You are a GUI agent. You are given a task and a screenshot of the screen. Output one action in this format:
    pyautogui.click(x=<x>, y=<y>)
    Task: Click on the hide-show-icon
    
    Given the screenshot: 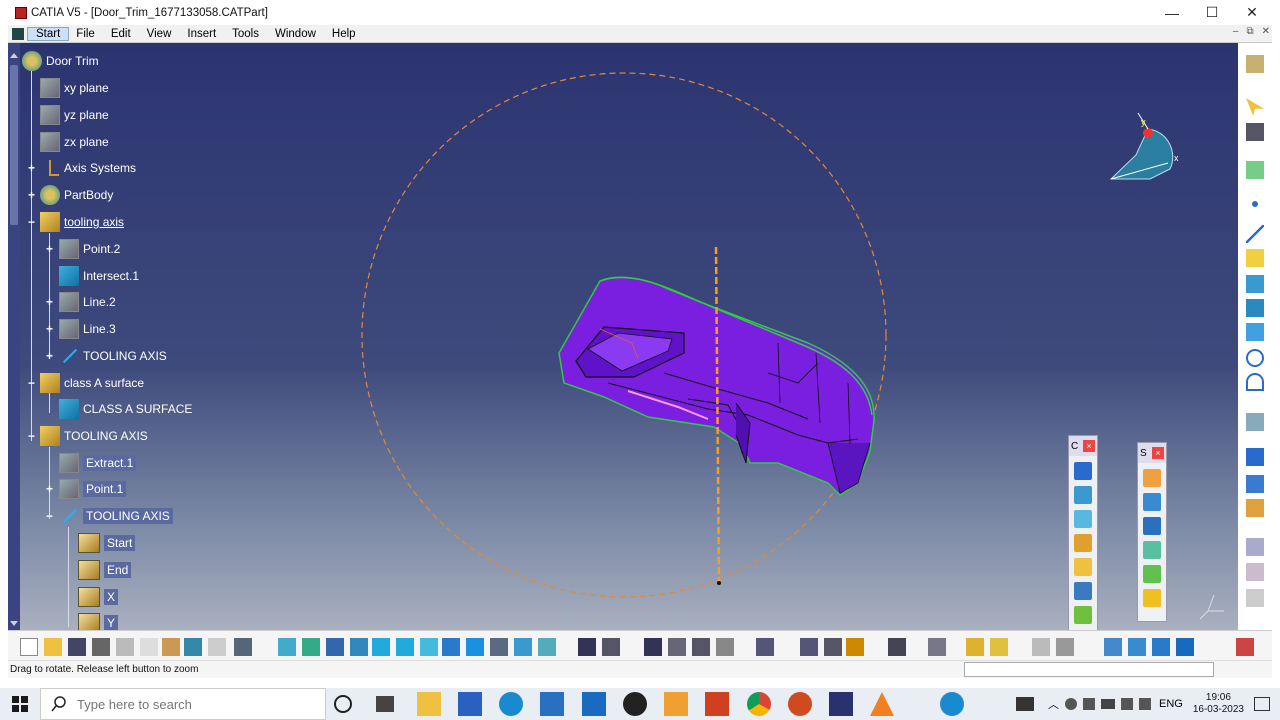 What is the action you would take?
    pyautogui.click(x=523, y=647)
    